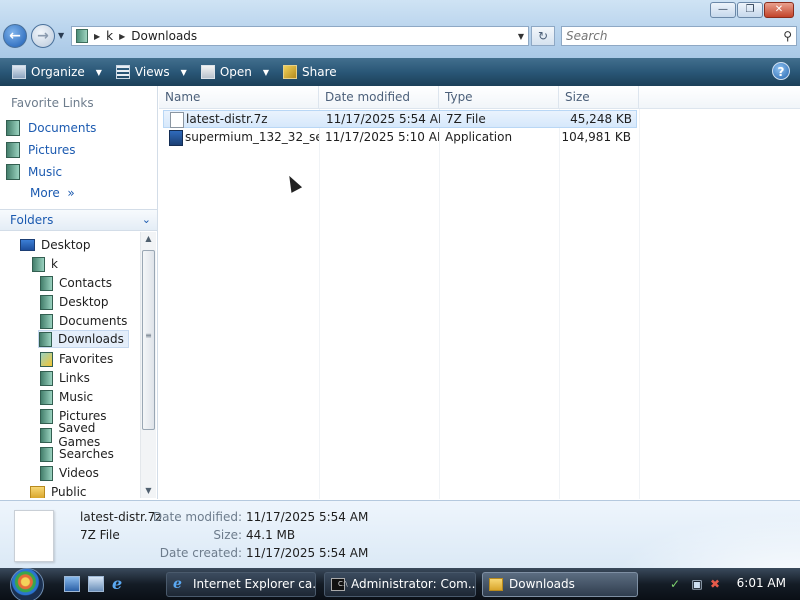 This screenshot has width=800, height=600. Describe the element at coordinates (46, 416) in the screenshot. I see `pictures-folder-icon` at that location.